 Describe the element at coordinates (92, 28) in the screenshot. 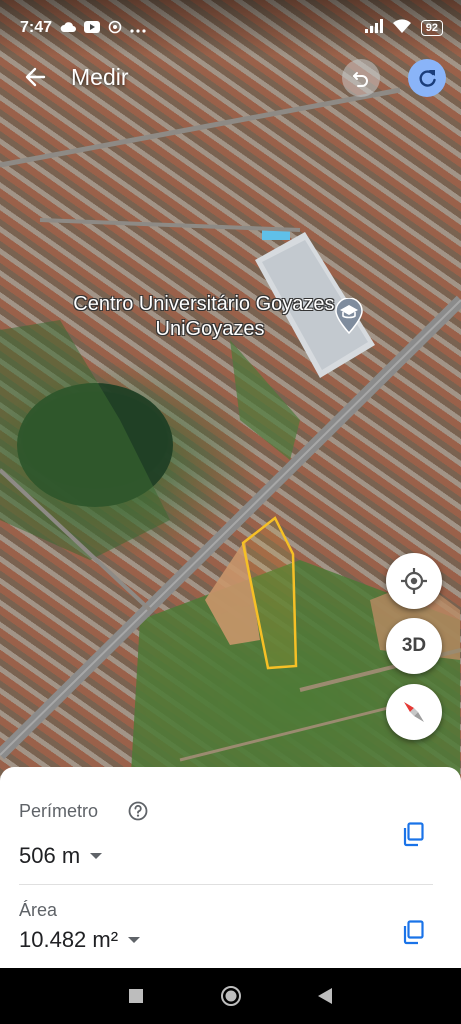

I see `youtube-icon` at that location.